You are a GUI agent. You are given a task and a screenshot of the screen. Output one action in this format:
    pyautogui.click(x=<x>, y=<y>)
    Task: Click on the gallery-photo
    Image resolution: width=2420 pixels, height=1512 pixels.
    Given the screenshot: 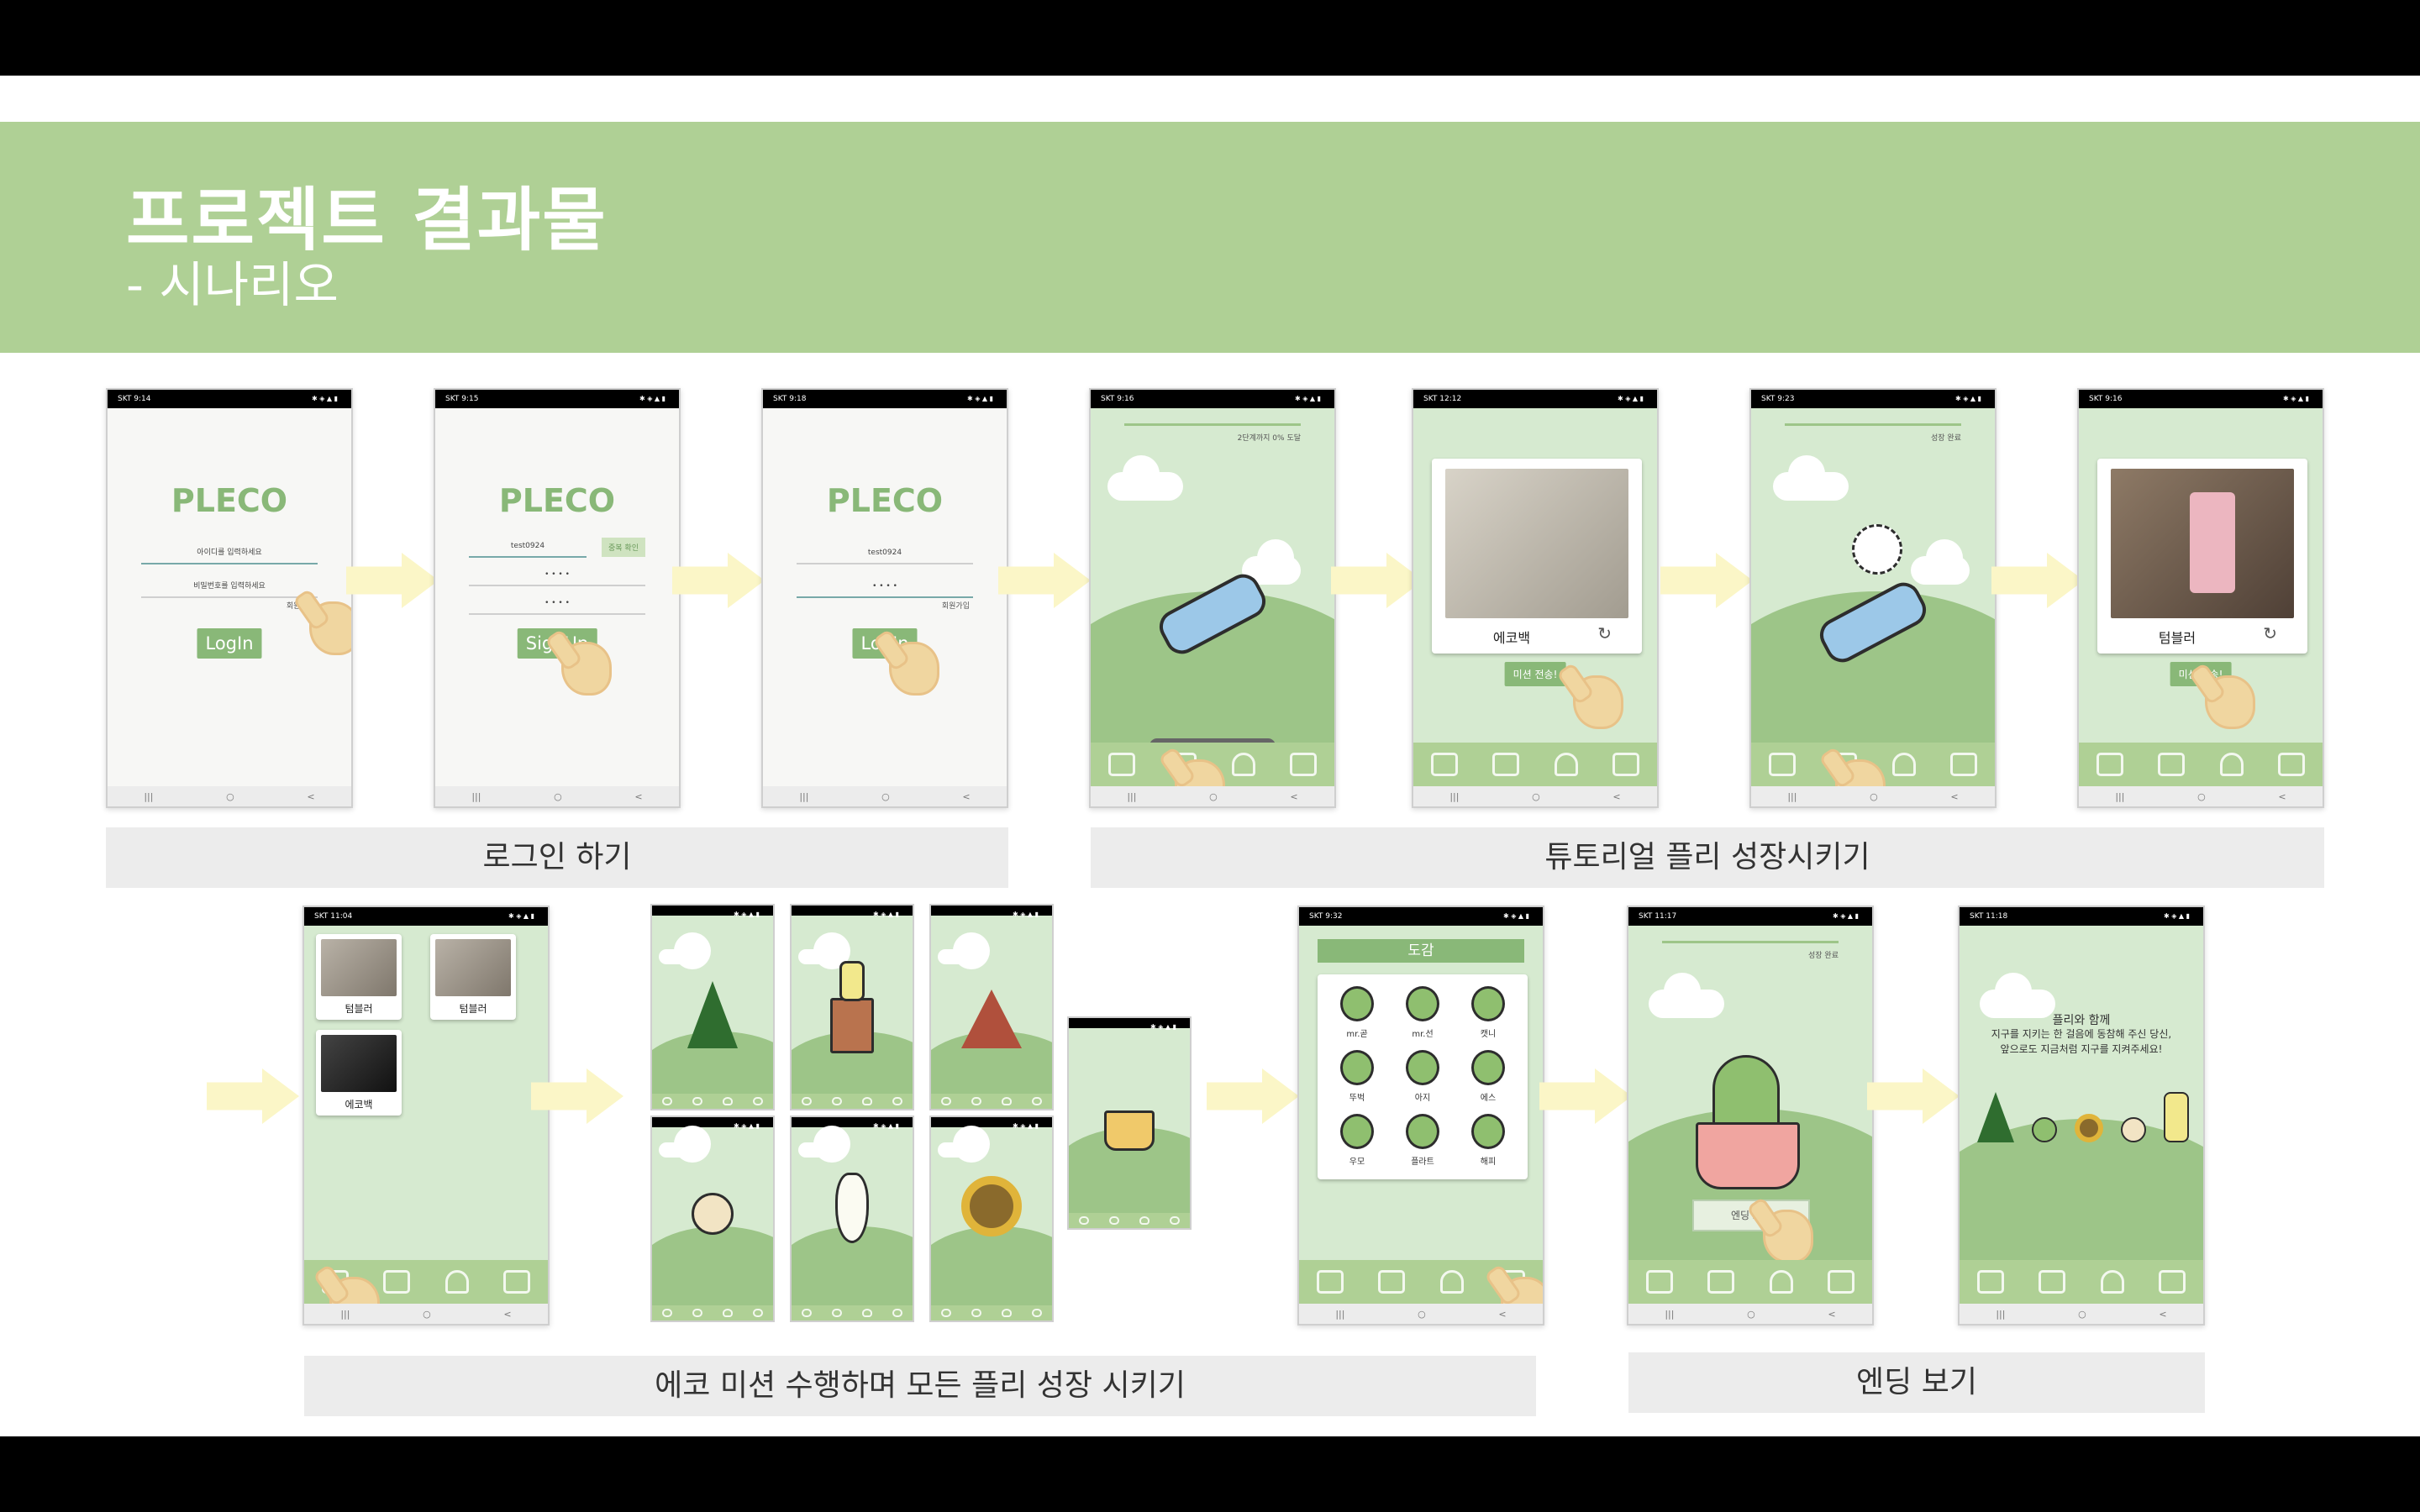 What is the action you would take?
    pyautogui.click(x=359, y=1063)
    